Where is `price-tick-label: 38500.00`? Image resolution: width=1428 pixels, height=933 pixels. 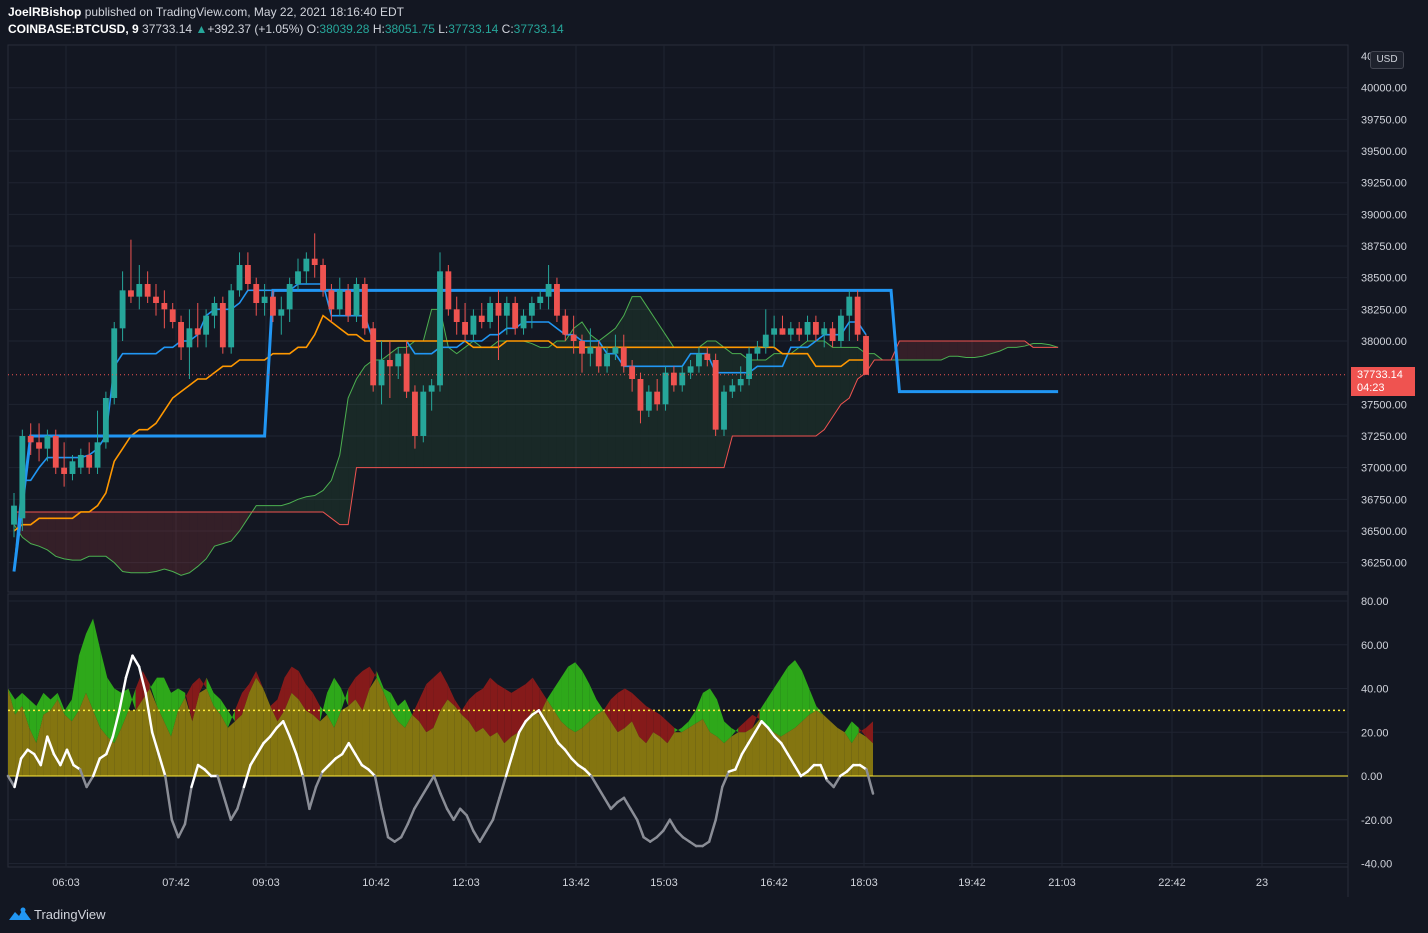 price-tick-label: 38500.00 is located at coordinates (1384, 279).